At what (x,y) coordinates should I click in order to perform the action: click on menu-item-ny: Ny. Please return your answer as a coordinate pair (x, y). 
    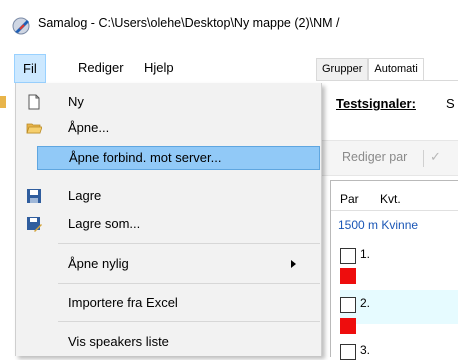
    Looking at the image, I should click on (168, 102).